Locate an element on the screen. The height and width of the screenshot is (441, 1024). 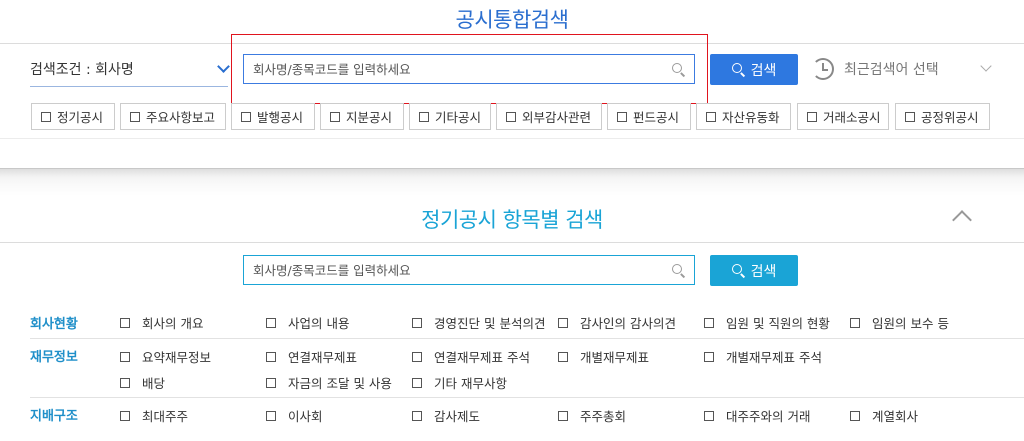
item-label: 임원의 보수 등 is located at coordinates (910, 323).